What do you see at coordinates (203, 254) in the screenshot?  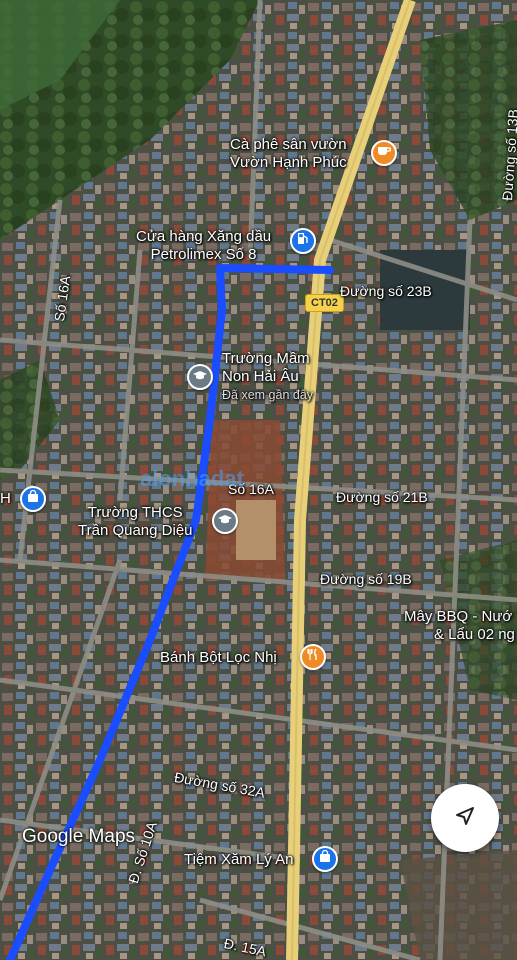 I see `gas-name-line2: Petrolimex Số 8` at bounding box center [203, 254].